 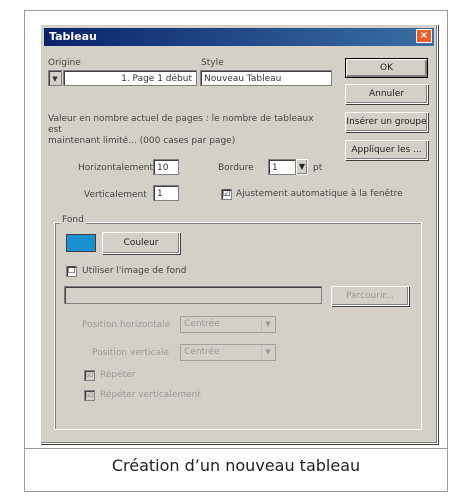 What do you see at coordinates (118, 375) in the screenshot?
I see `repeat-x-label: Répéter` at bounding box center [118, 375].